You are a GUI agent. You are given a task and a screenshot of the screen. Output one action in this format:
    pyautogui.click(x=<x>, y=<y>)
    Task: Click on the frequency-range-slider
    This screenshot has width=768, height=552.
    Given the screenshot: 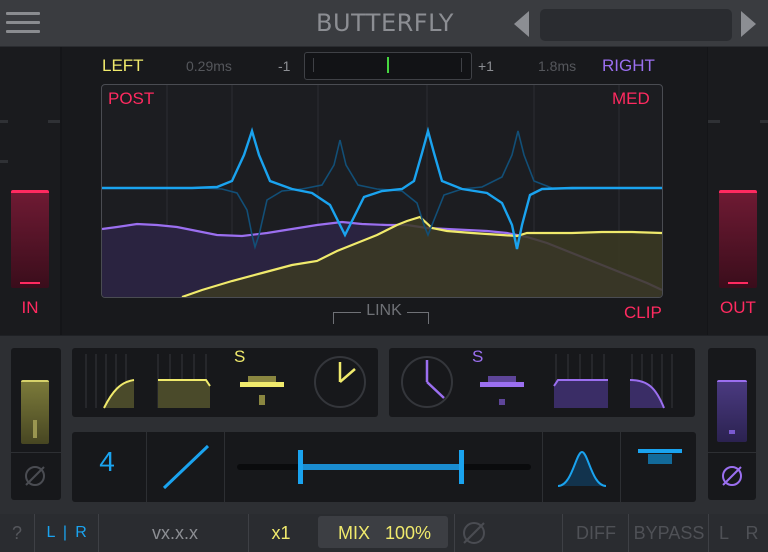 What is the action you would take?
    pyautogui.click(x=384, y=467)
    